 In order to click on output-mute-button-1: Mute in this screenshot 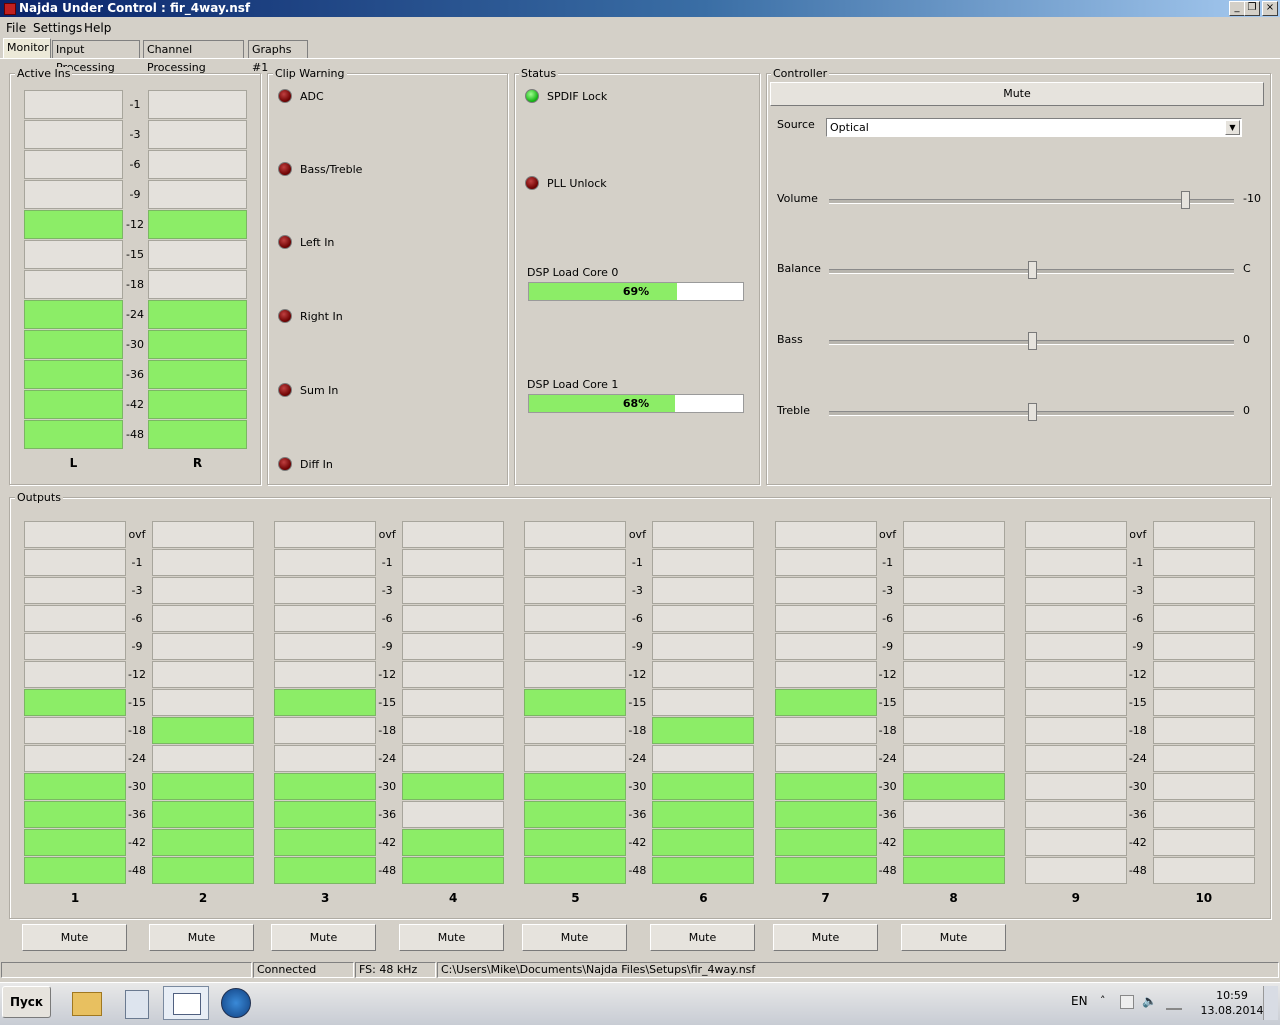, I will do `click(74, 937)`.